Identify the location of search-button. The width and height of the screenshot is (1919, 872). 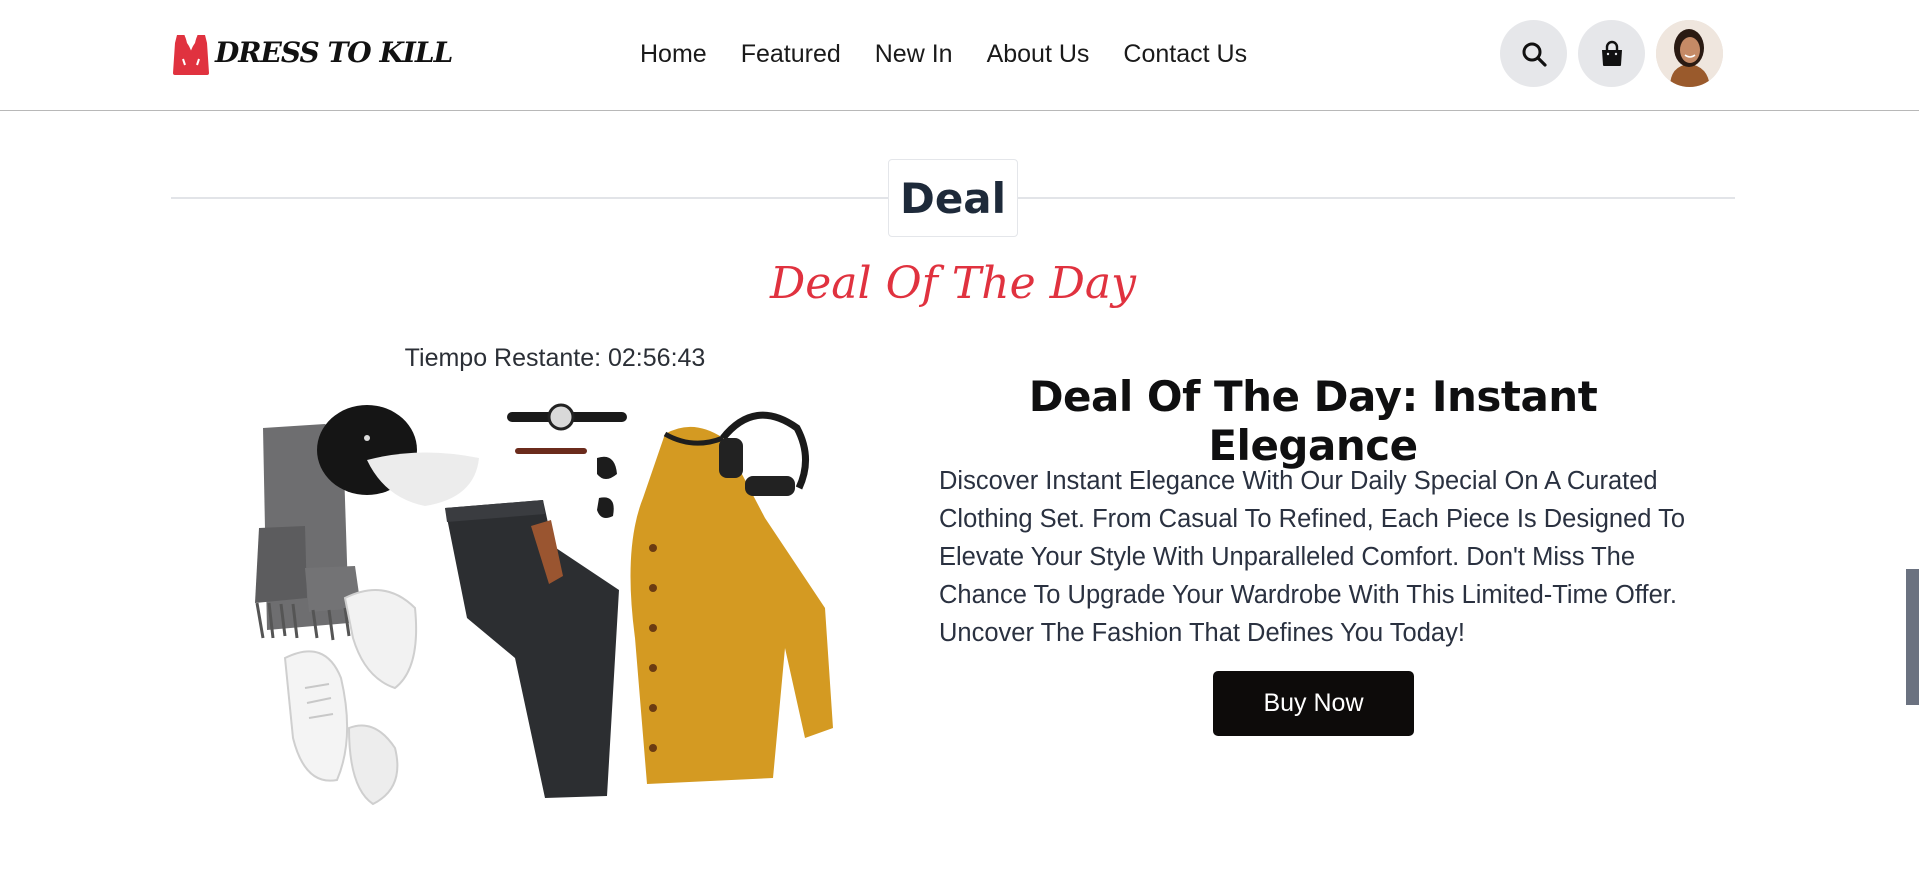
(1533, 53).